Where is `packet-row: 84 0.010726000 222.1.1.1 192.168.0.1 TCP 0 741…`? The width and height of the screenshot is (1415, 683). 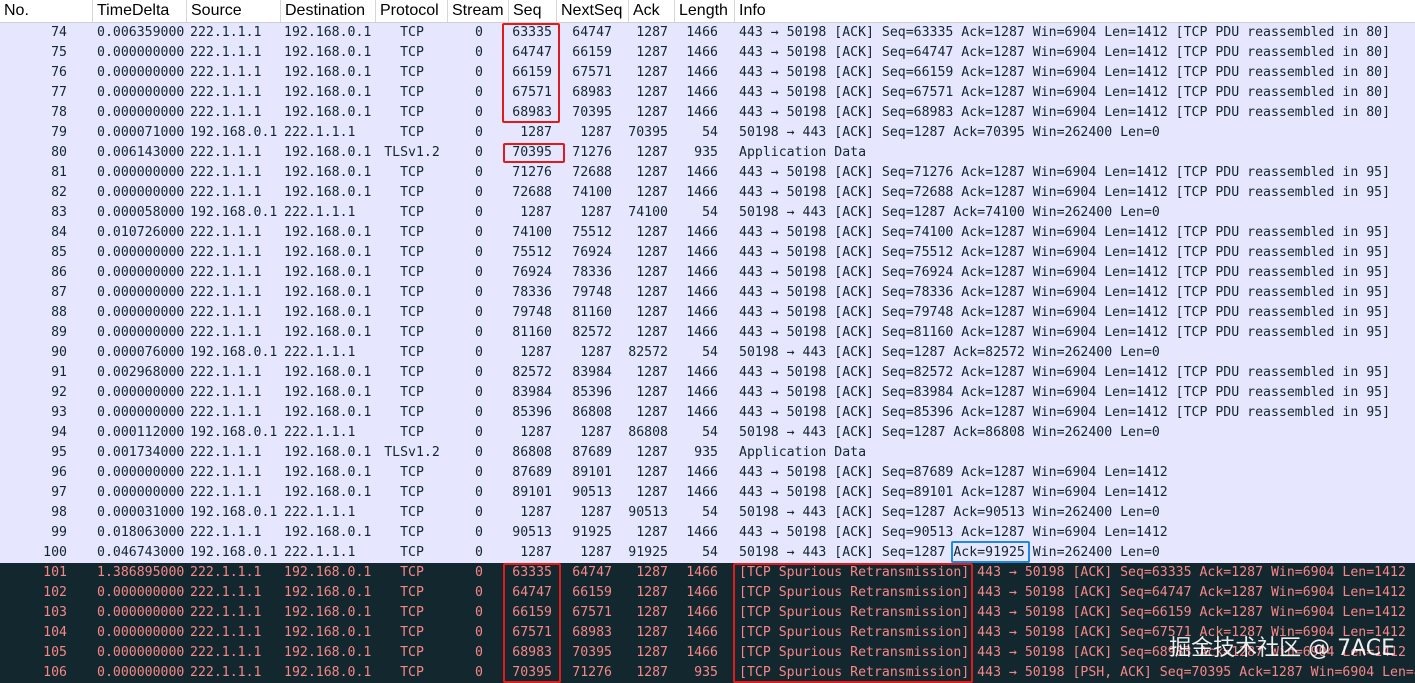
packet-row: 84 0.010726000 222.1.1.1 192.168.0.1 TCP 0 741… is located at coordinates (707, 233).